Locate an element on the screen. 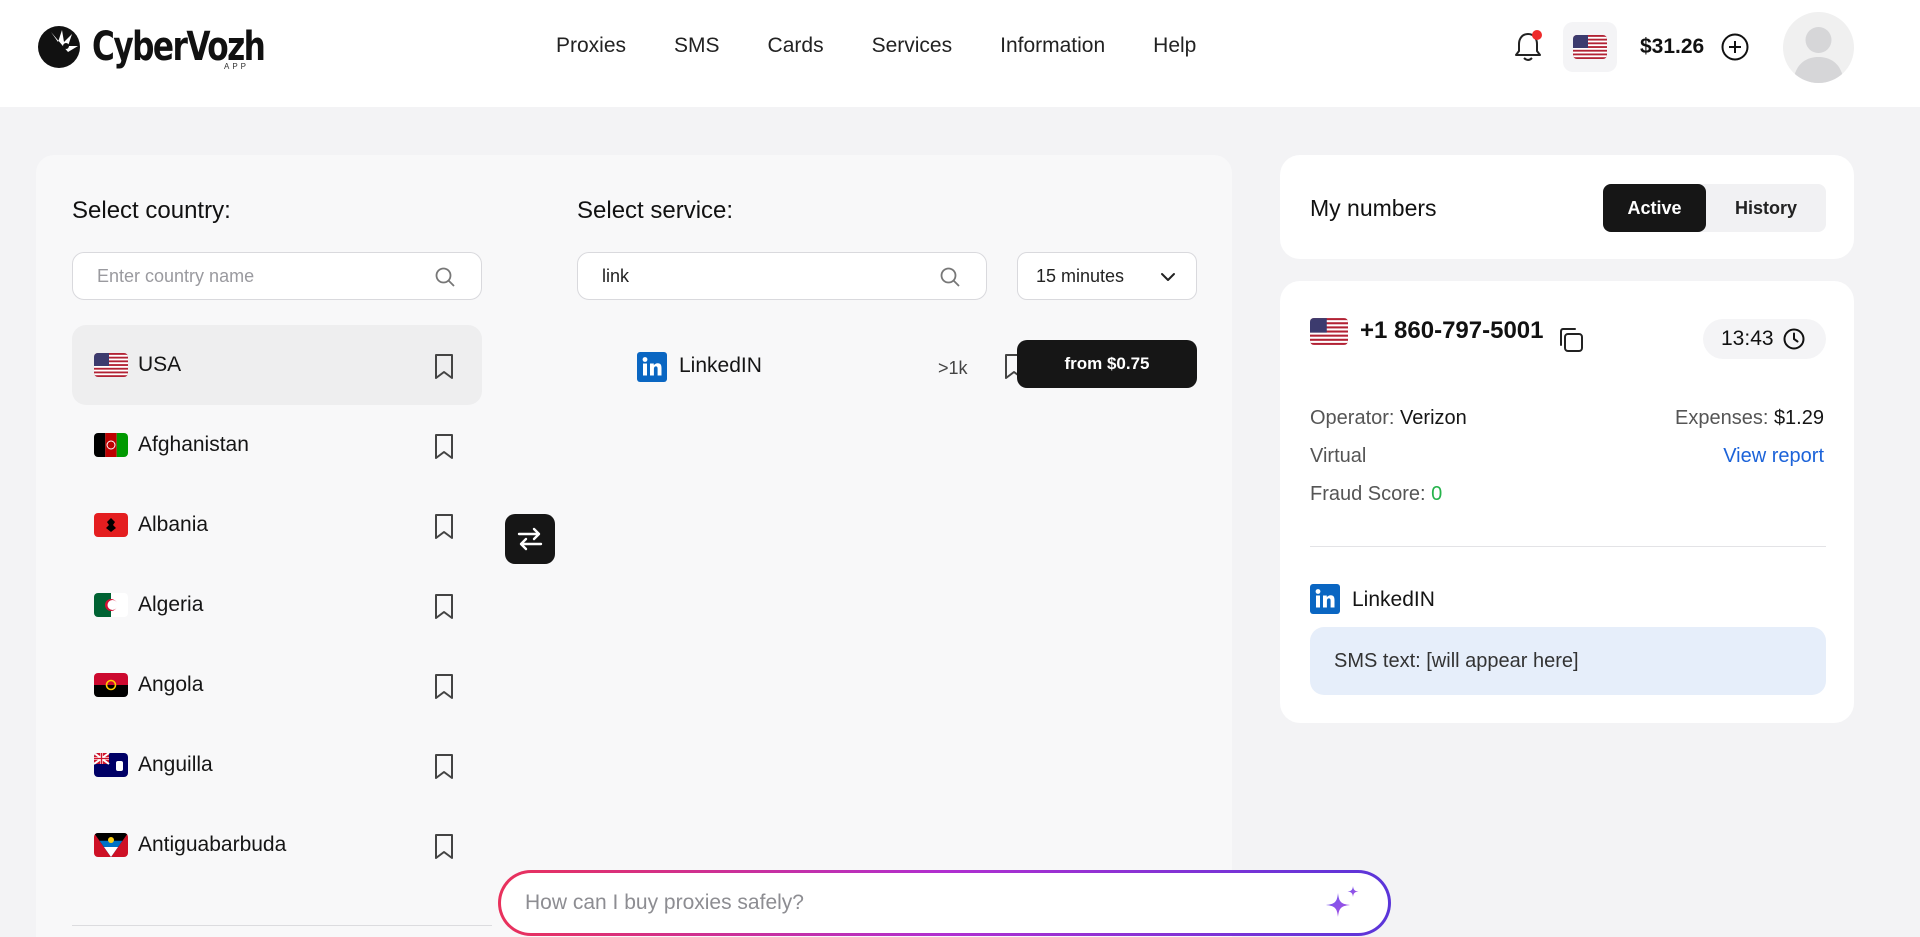 This screenshot has width=1920, height=937. swap-button is located at coordinates (530, 539).